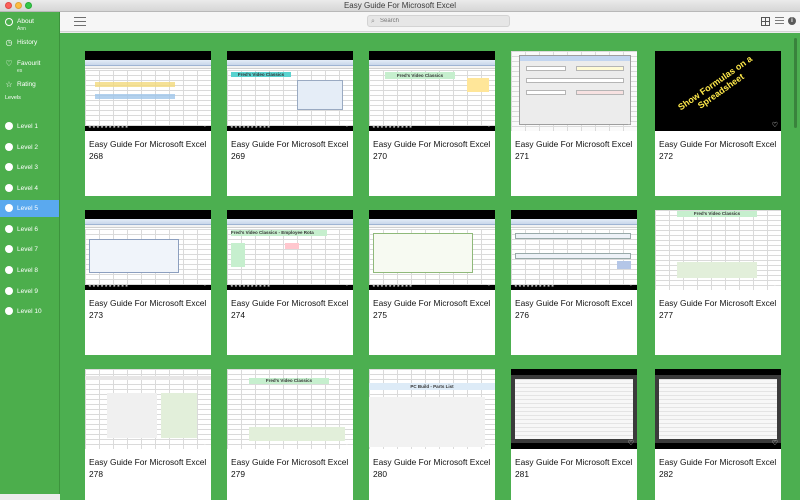  Describe the element at coordinates (400, 6) in the screenshot. I see `title-bar: Easy Guide For Microsoft Excel` at that location.